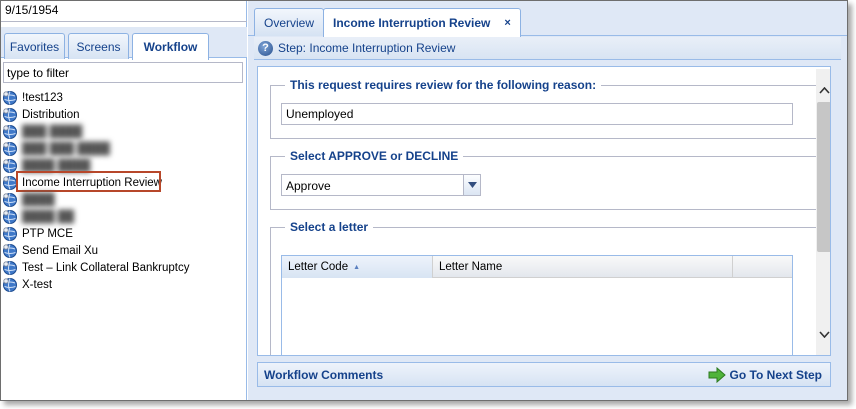  Describe the element at coordinates (34, 46) in the screenshot. I see `tab-favorites: Favorites` at that location.